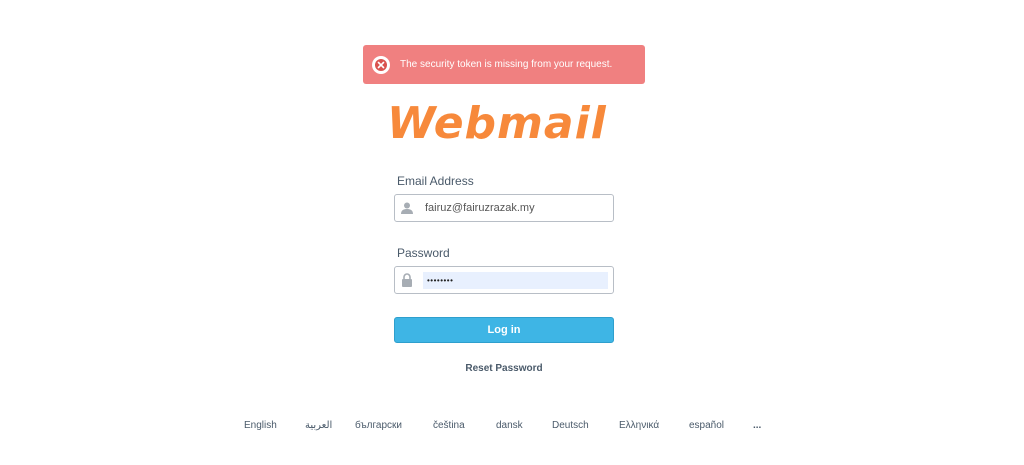  I want to click on webmail-logo-text: Webmail, so click(497, 121).